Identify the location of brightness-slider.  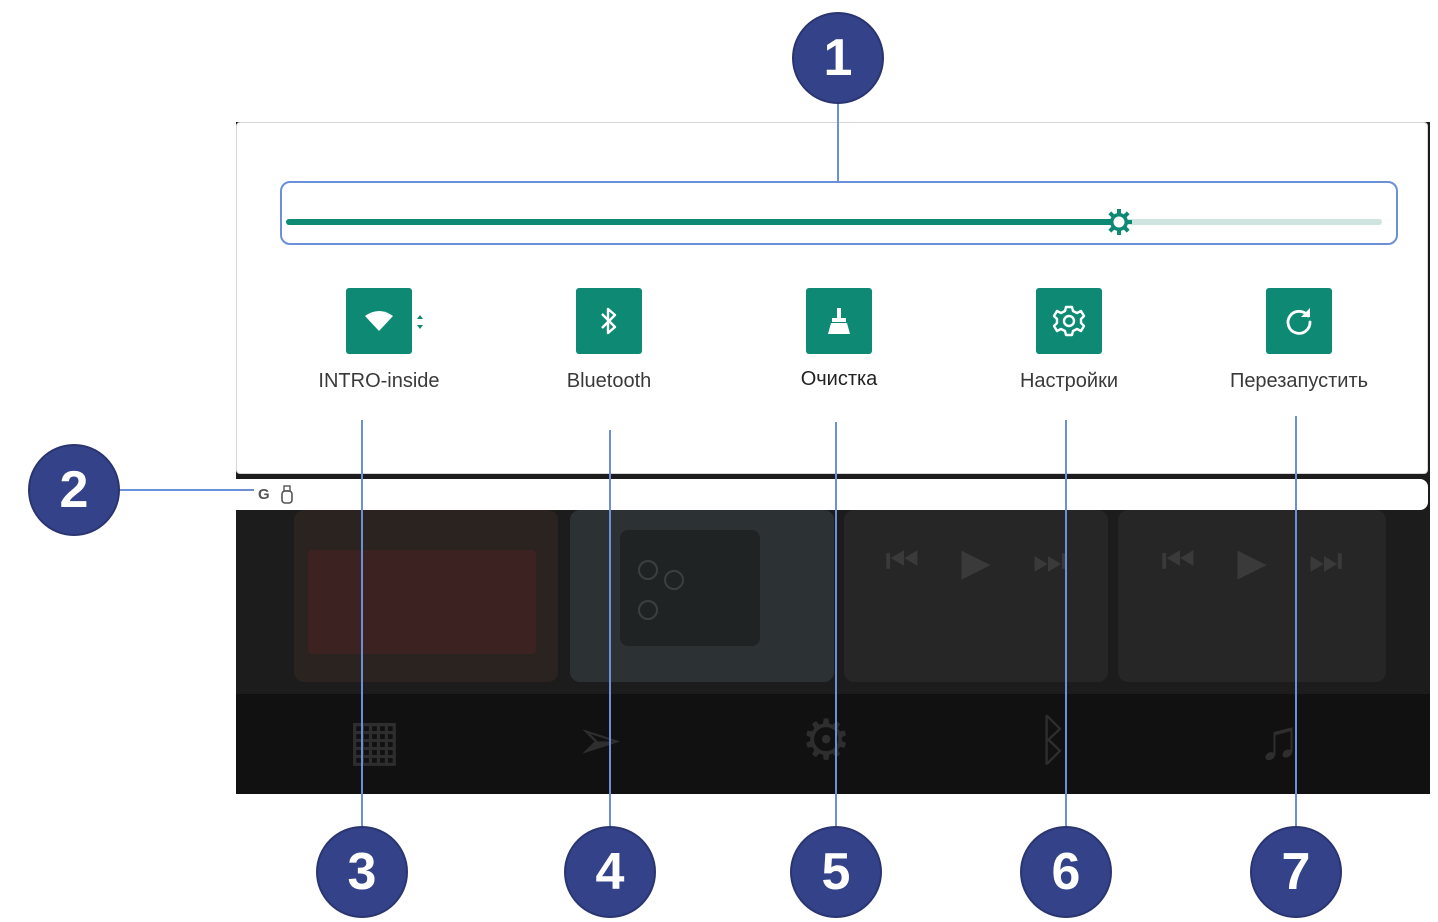
(839, 213).